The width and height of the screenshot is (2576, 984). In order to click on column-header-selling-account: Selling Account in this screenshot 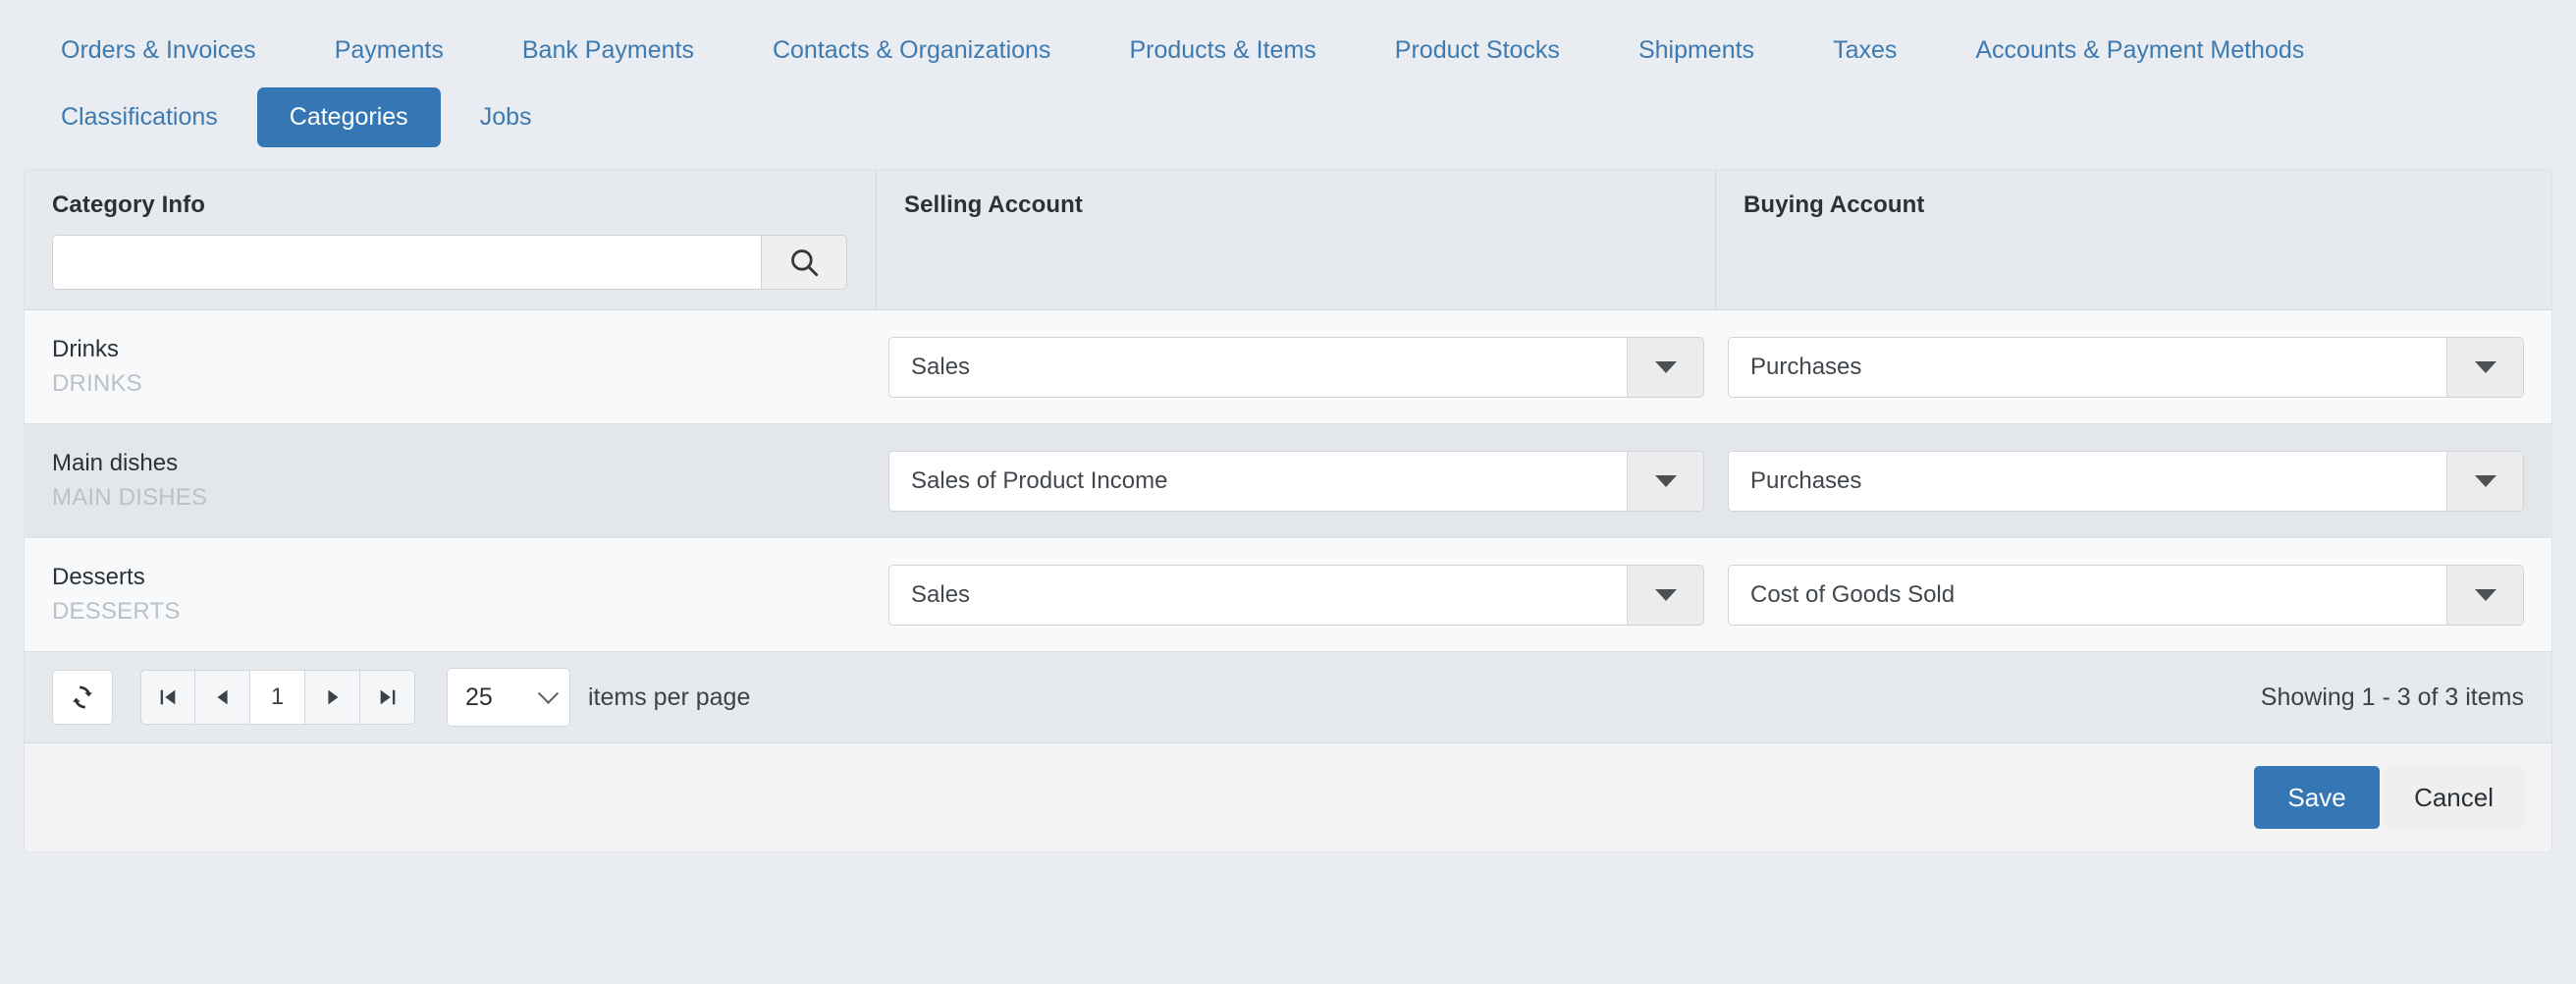, I will do `click(1296, 239)`.